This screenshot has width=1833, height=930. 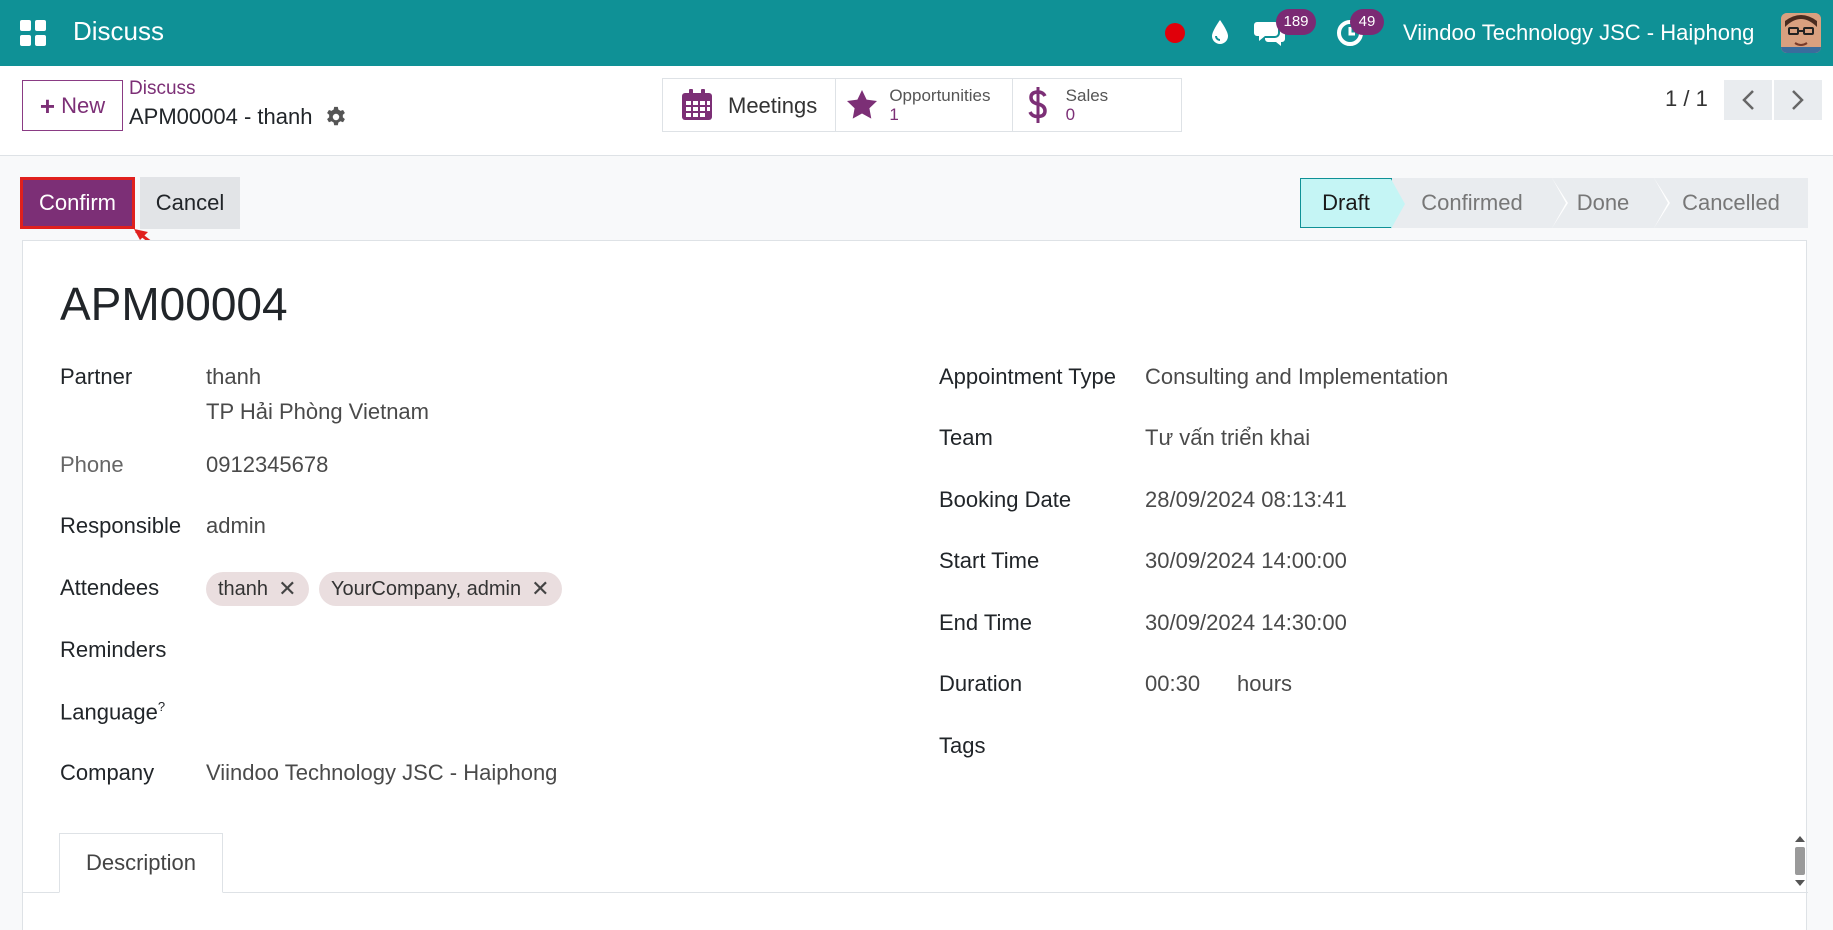 What do you see at coordinates (894, 114) in the screenshot?
I see `opportunities-count: 1` at bounding box center [894, 114].